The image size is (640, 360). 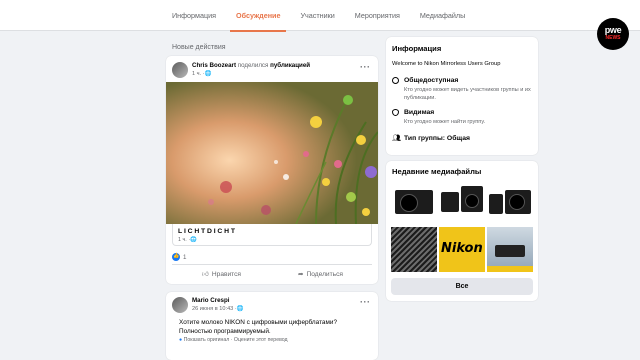 I want to click on shared-object-link: публикацией, so click(x=290, y=65).